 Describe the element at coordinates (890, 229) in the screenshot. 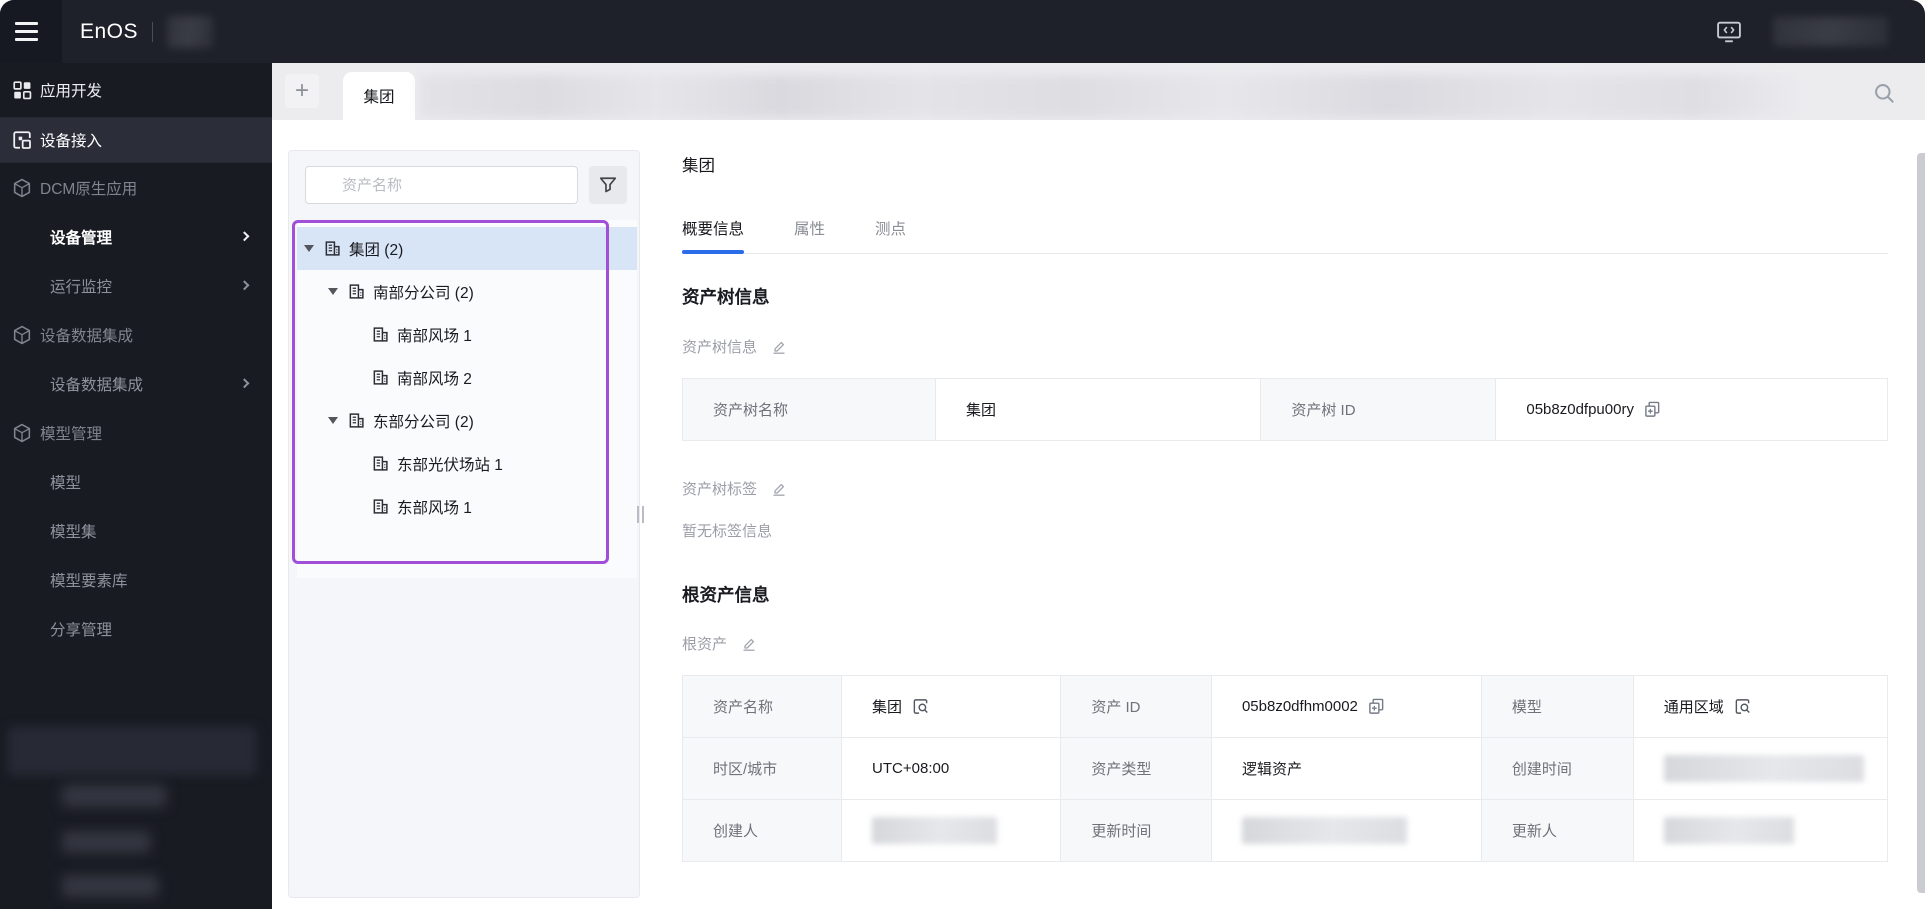

I see `tab-measure-points: 测点` at that location.